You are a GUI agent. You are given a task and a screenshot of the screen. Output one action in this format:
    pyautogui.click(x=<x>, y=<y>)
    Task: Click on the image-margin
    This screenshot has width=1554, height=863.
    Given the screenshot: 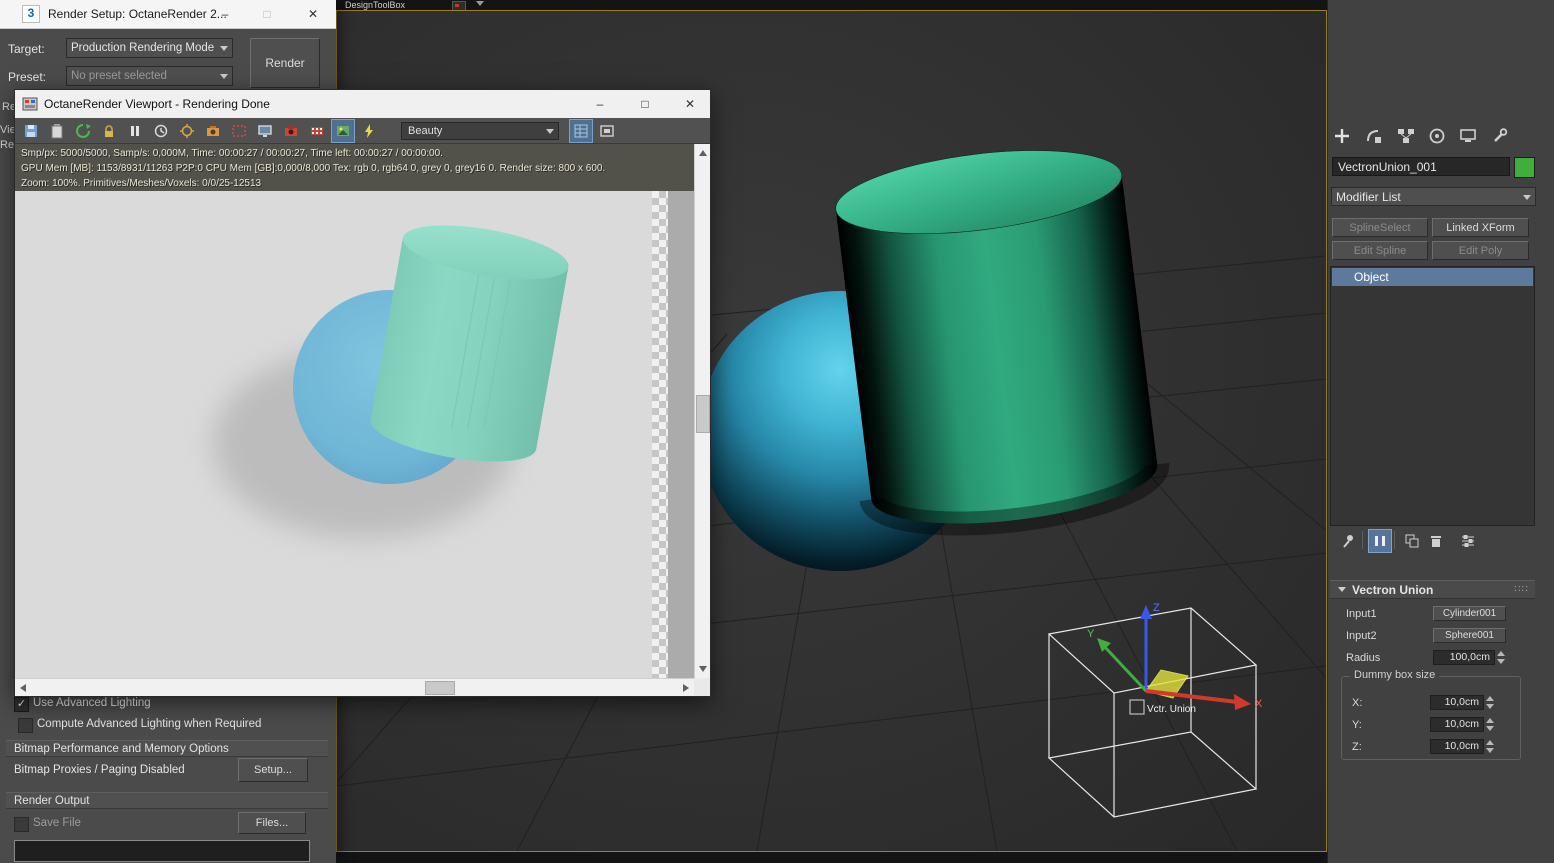 What is the action you would take?
    pyautogui.click(x=681, y=434)
    